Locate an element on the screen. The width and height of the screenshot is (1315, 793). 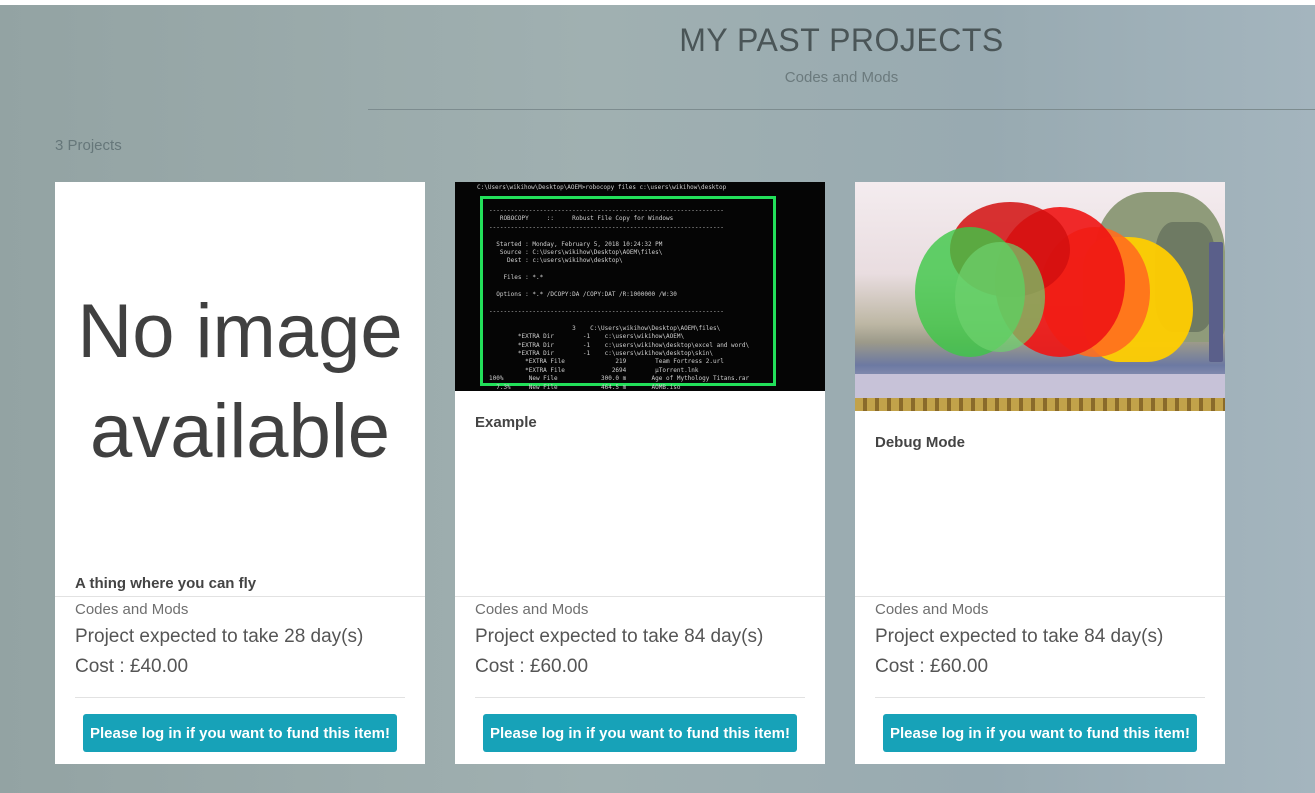
project-cost: Cost : £40.00 is located at coordinates (132, 666).